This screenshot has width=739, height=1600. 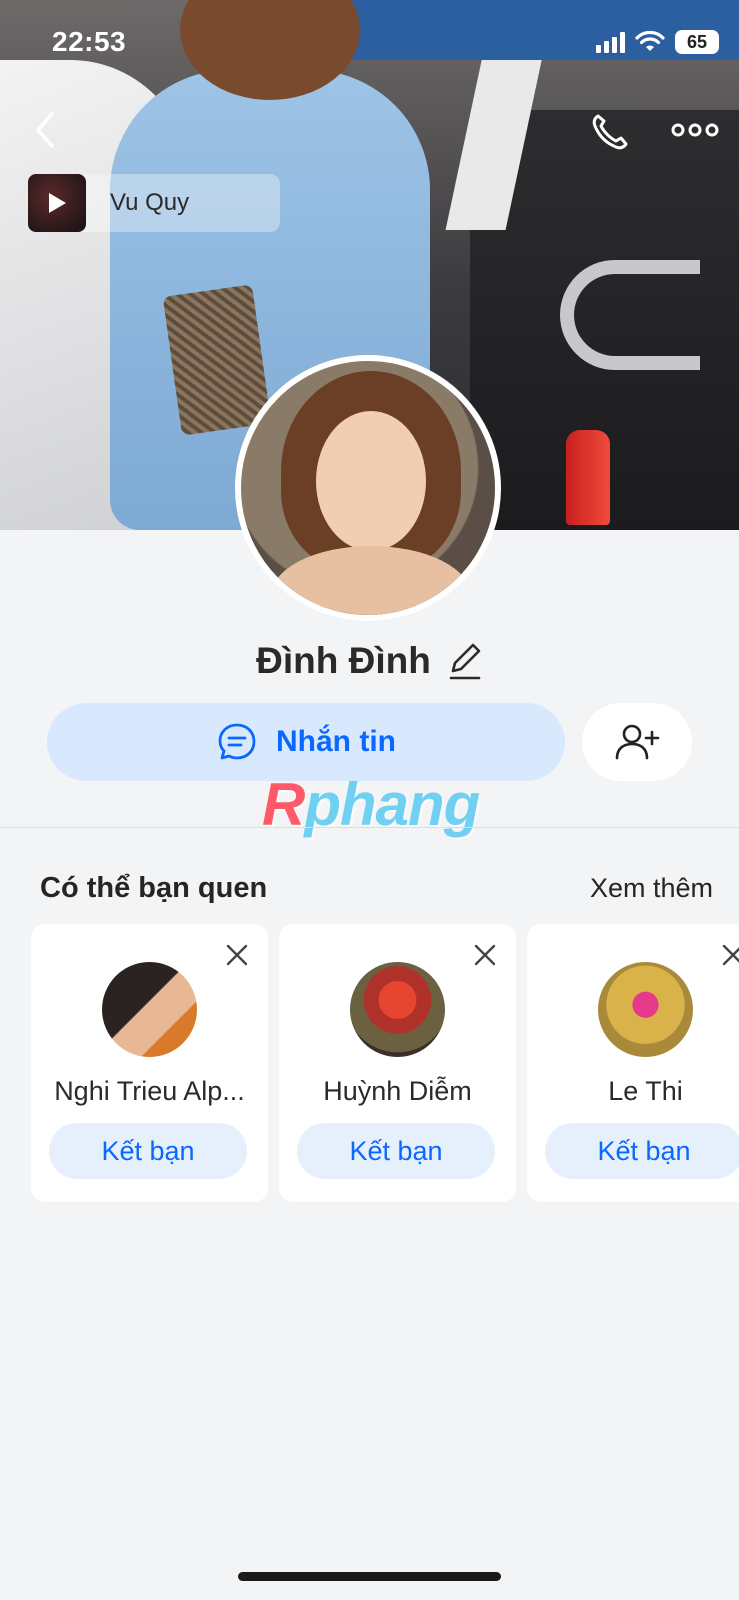 I want to click on add-friend-icon, so click(x=637, y=742).